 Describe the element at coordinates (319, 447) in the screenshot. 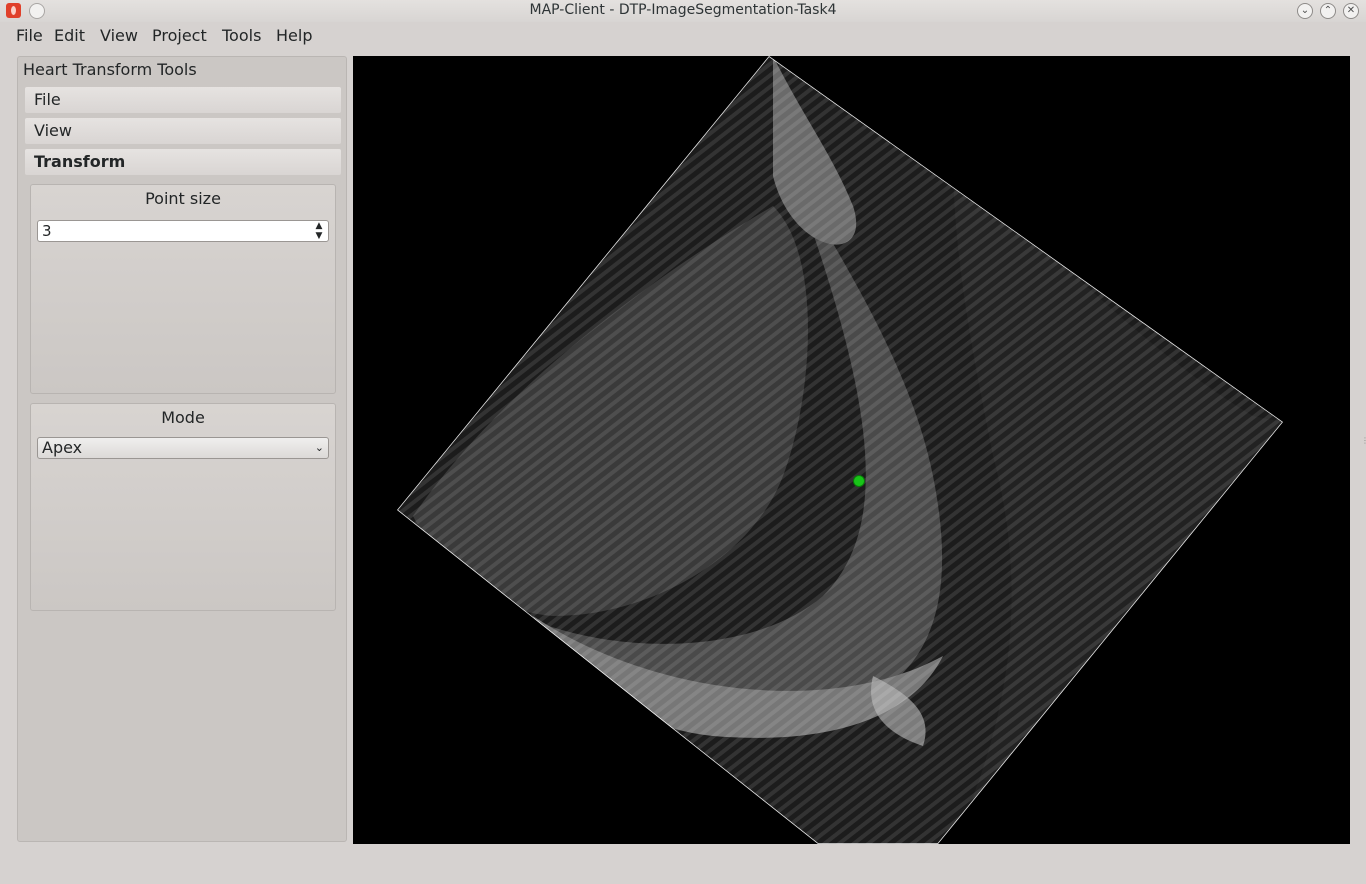

I see `chevron-down-icon: ⌄` at that location.